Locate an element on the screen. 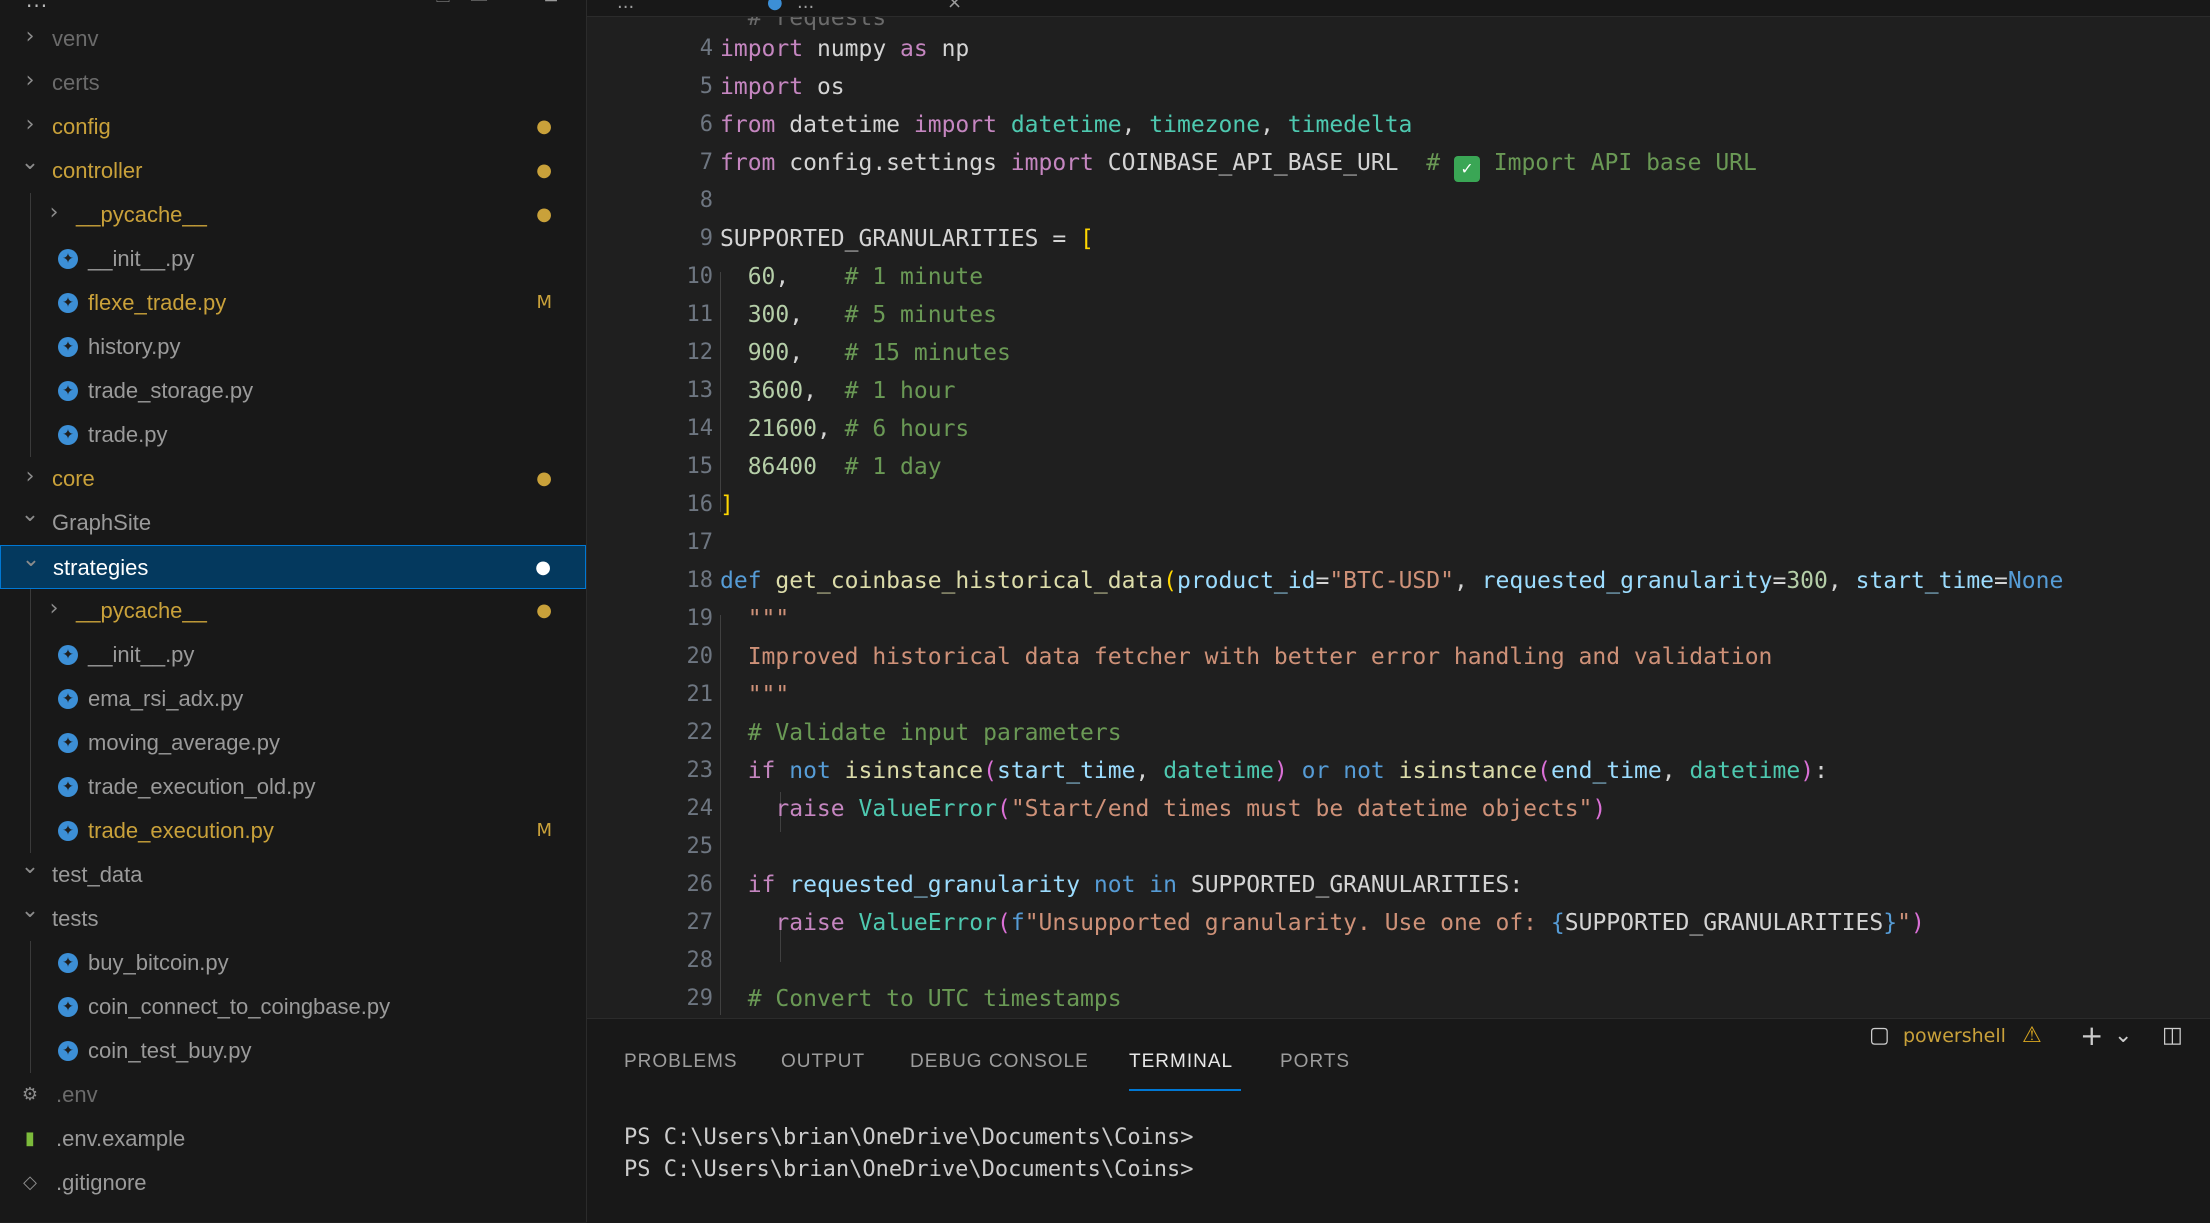  tab-ports: PORTS is located at coordinates (1315, 1062).